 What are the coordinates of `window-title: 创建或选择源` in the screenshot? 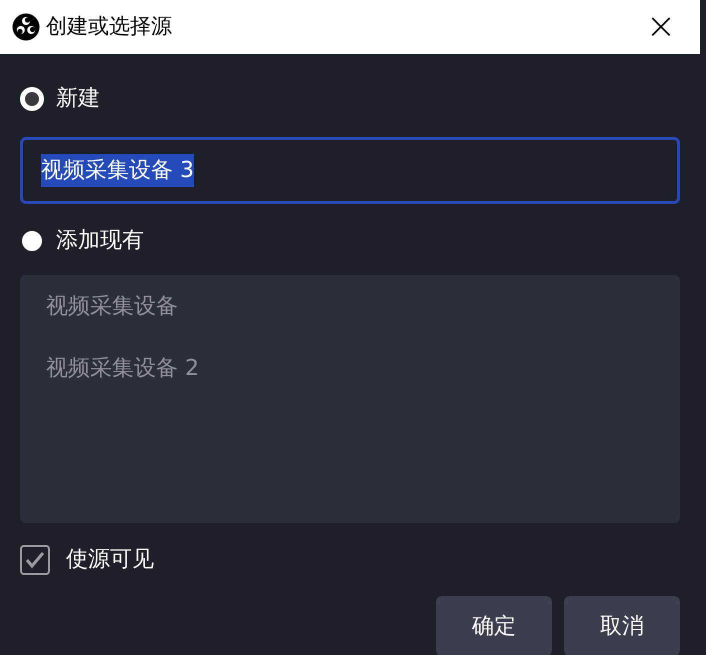 It's located at (109, 26).